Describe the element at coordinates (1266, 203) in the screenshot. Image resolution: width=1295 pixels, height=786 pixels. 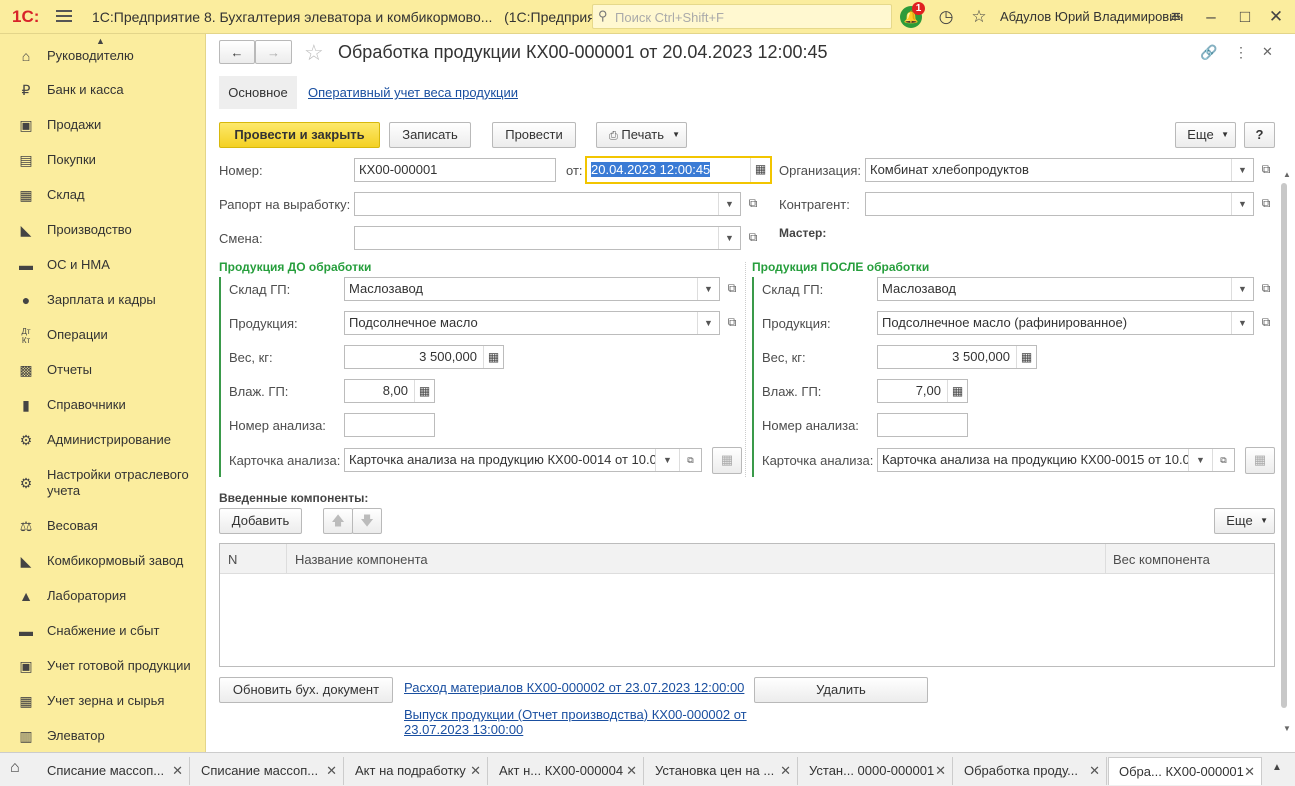
I see `open-contractor-icon: ⧉` at that location.